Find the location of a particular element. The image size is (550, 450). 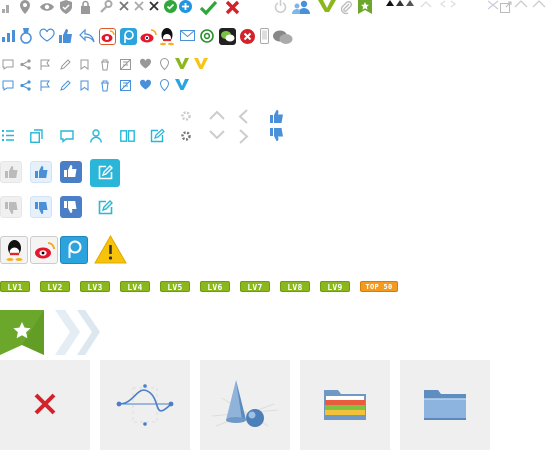

mail-icon is located at coordinates (187, 35).